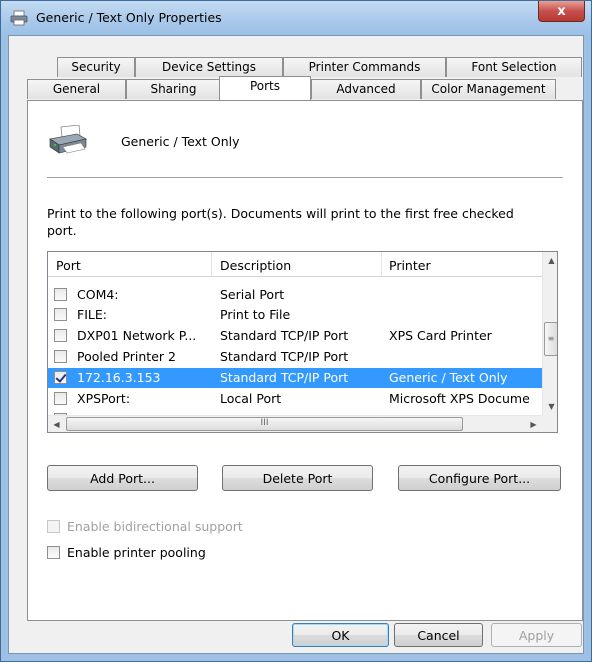  Describe the element at coordinates (53, 552) in the screenshot. I see `pooling-checkbox` at that location.